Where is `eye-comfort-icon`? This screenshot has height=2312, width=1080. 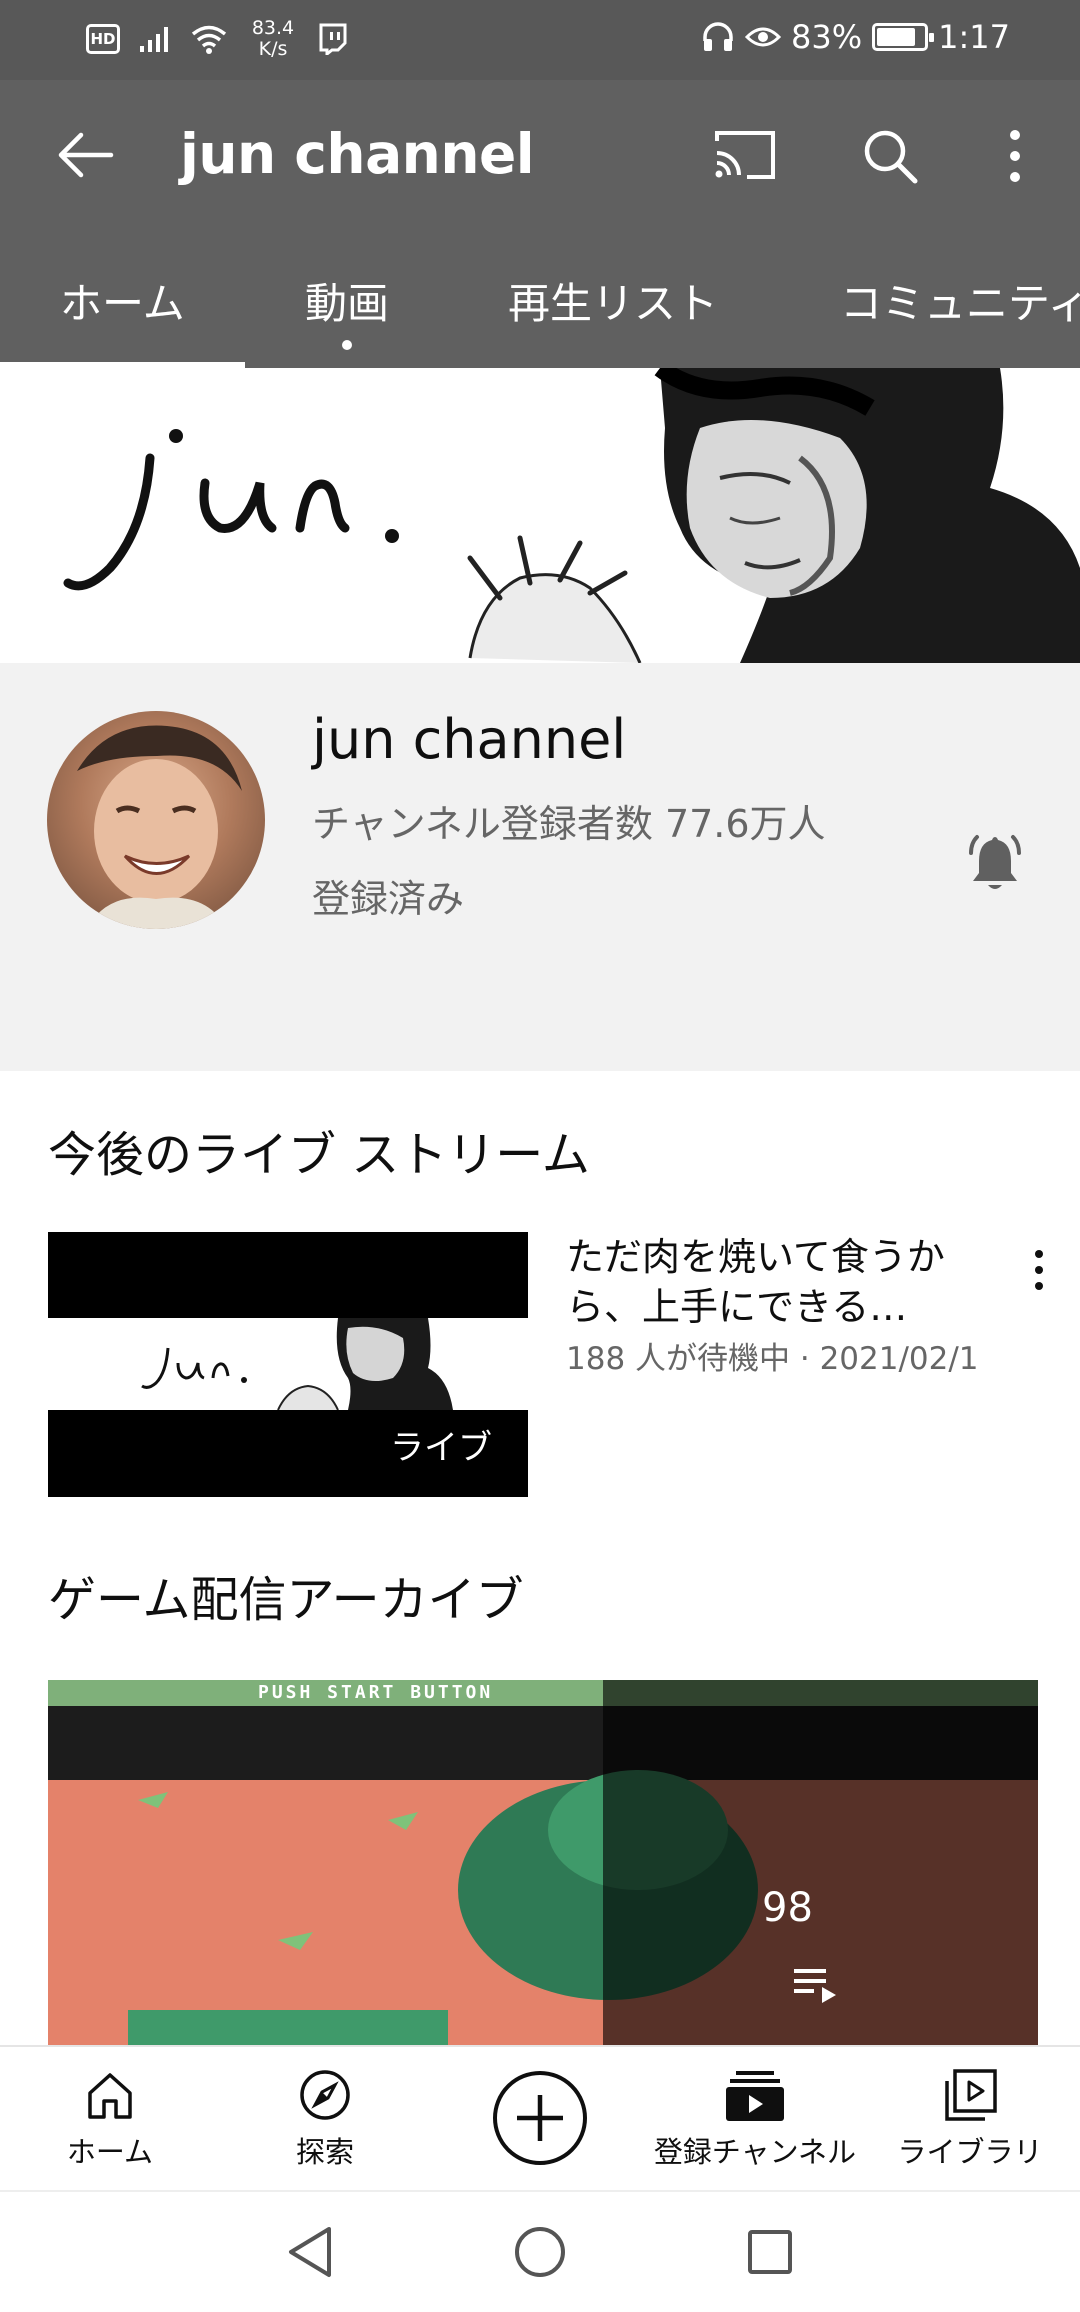
eye-comfort-icon is located at coordinates (763, 37).